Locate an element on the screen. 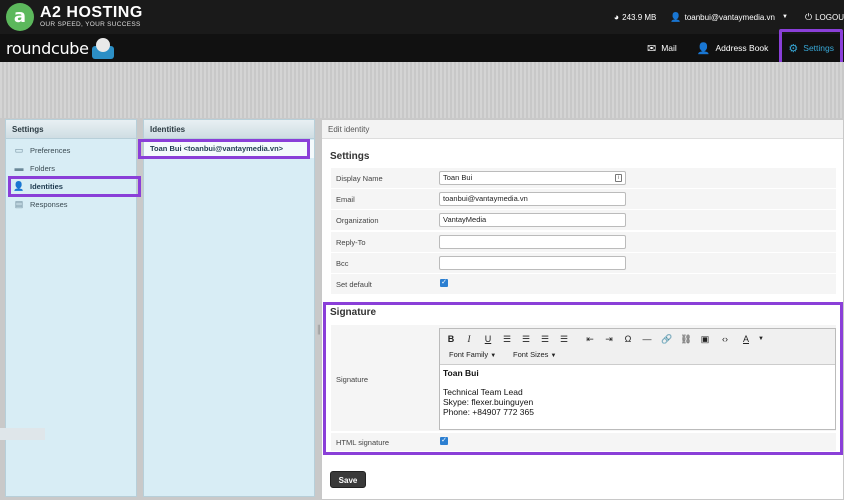  user-menu: 👤 toanbui@vantaymedia.vn ▼ is located at coordinates (730, 17).